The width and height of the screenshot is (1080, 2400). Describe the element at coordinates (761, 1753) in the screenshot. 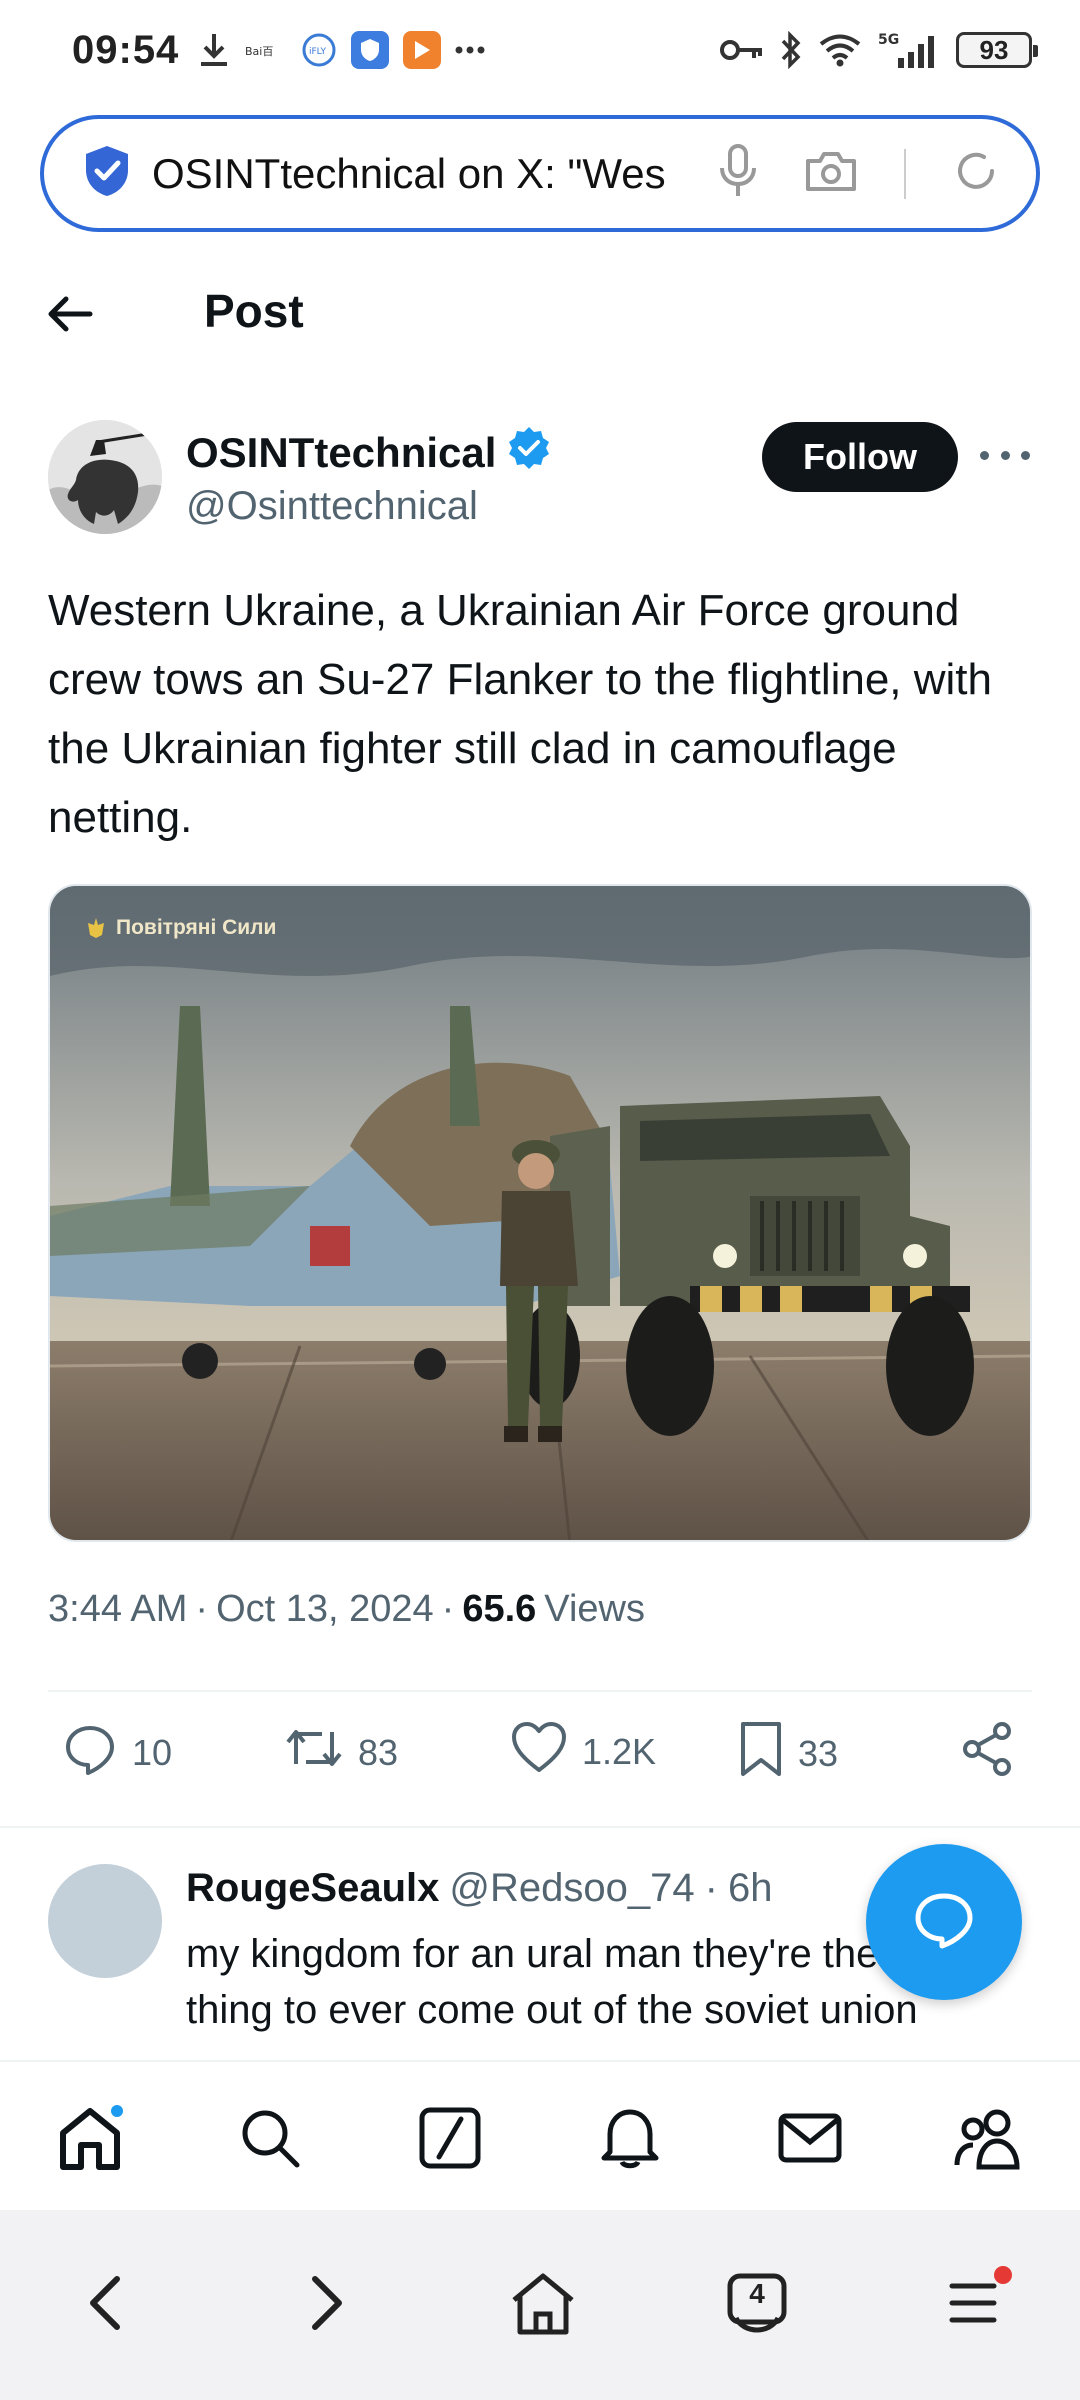

I see `bookmark-icon` at that location.